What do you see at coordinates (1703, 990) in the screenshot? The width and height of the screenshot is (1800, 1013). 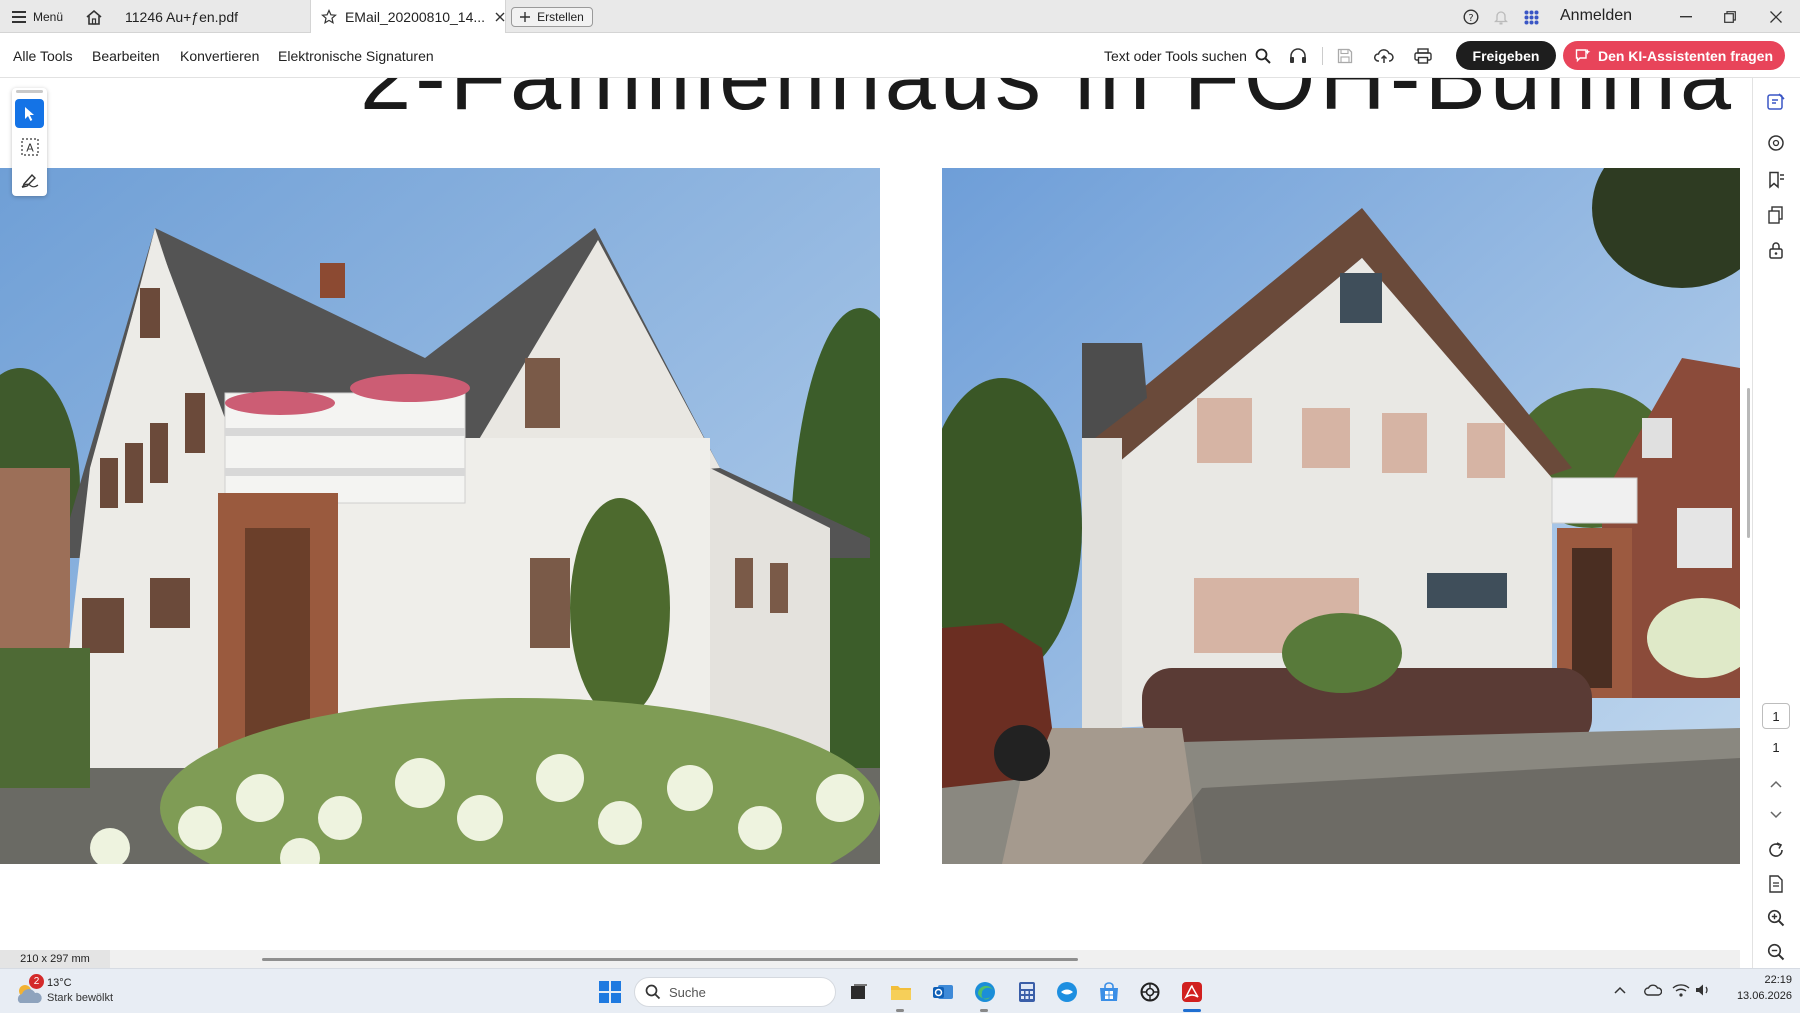 I see `volume-icon` at bounding box center [1703, 990].